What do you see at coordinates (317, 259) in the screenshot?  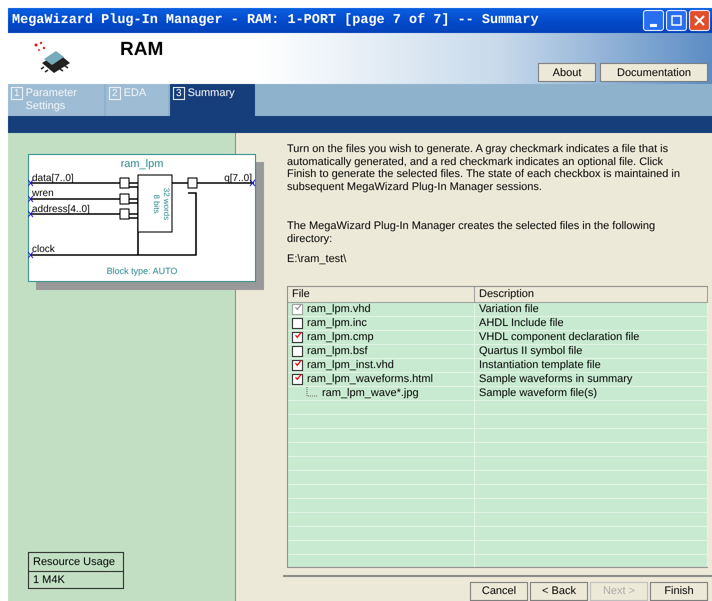 I see `directory-path: E:\ram_test\` at bounding box center [317, 259].